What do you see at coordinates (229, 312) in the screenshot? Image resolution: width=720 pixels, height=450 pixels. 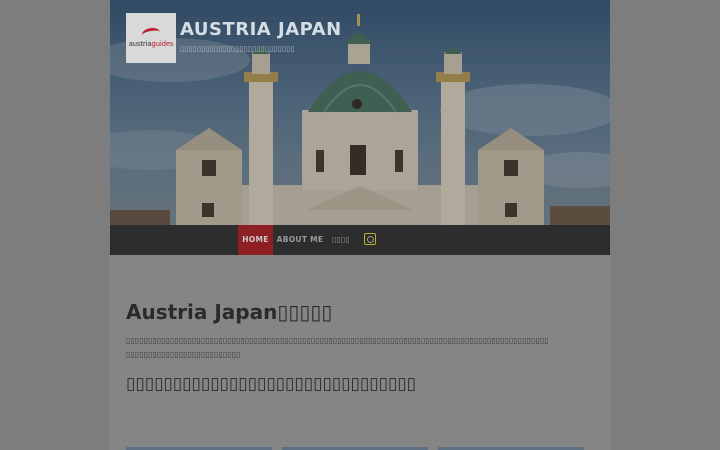 I see `page-heading: Austria Japan▯▯▯▯▯` at bounding box center [229, 312].